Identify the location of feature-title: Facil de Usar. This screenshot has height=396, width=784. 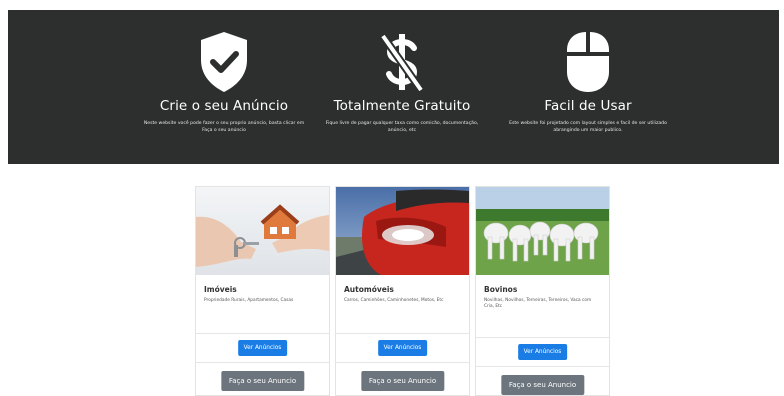
(588, 106).